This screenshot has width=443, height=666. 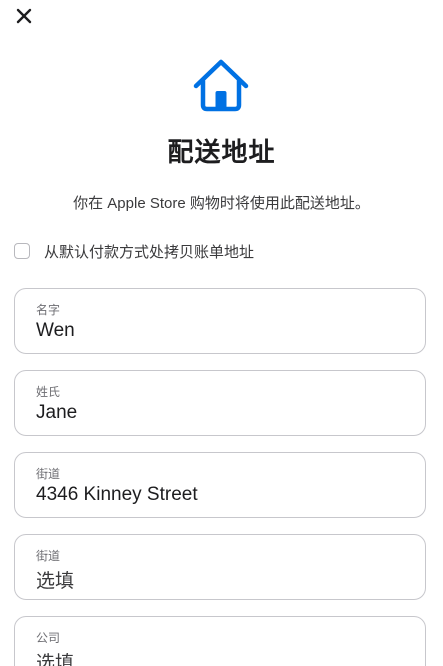 I want to click on copy-billing-address-option: 从默认付款方式处拷贝账单地址, so click(x=134, y=251).